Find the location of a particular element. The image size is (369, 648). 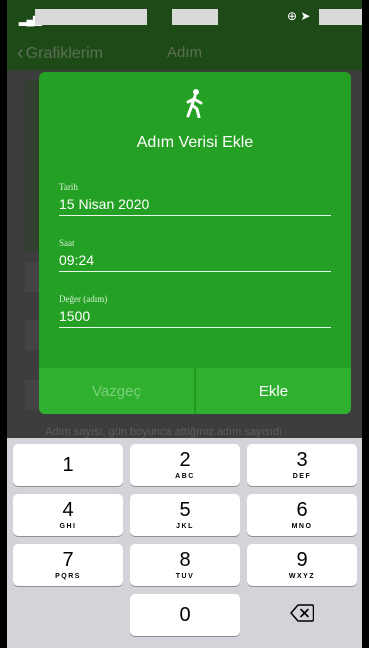

location-icon: ⊕ ➤ is located at coordinates (299, 16).